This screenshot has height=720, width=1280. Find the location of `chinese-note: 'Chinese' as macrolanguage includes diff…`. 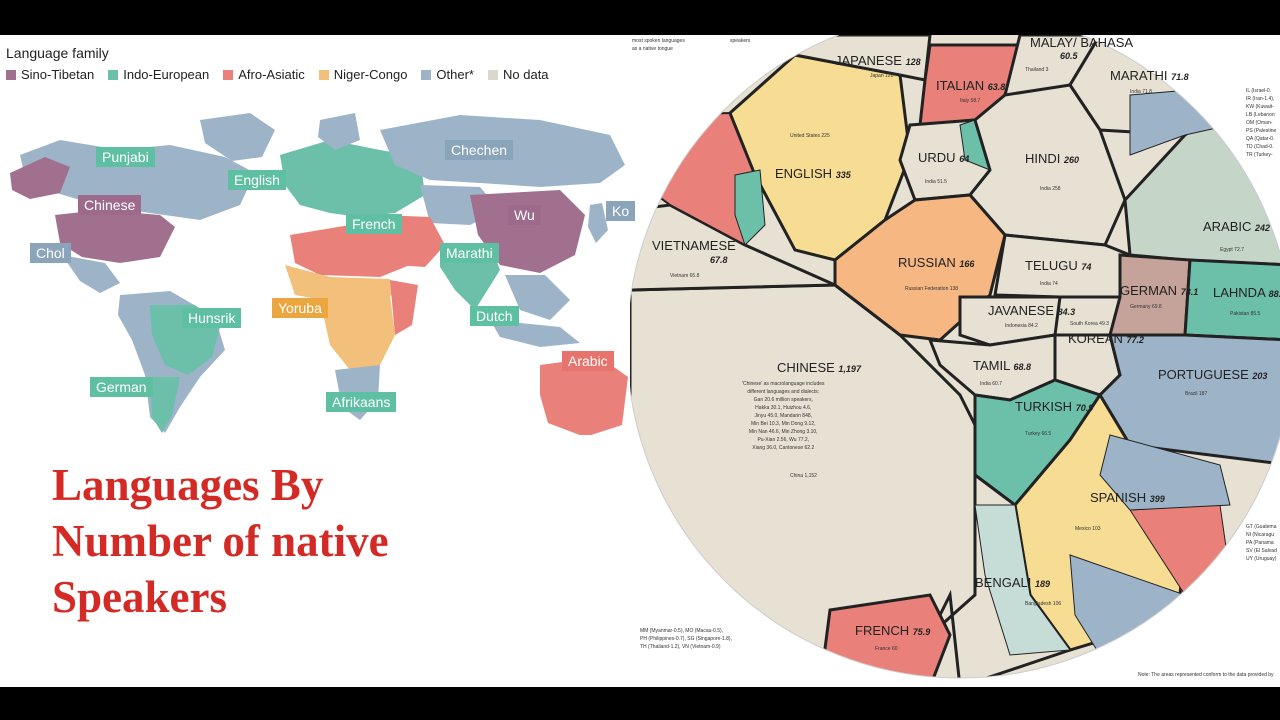

chinese-note: 'Chinese' as macrolanguage includes diff… is located at coordinates (783, 416).